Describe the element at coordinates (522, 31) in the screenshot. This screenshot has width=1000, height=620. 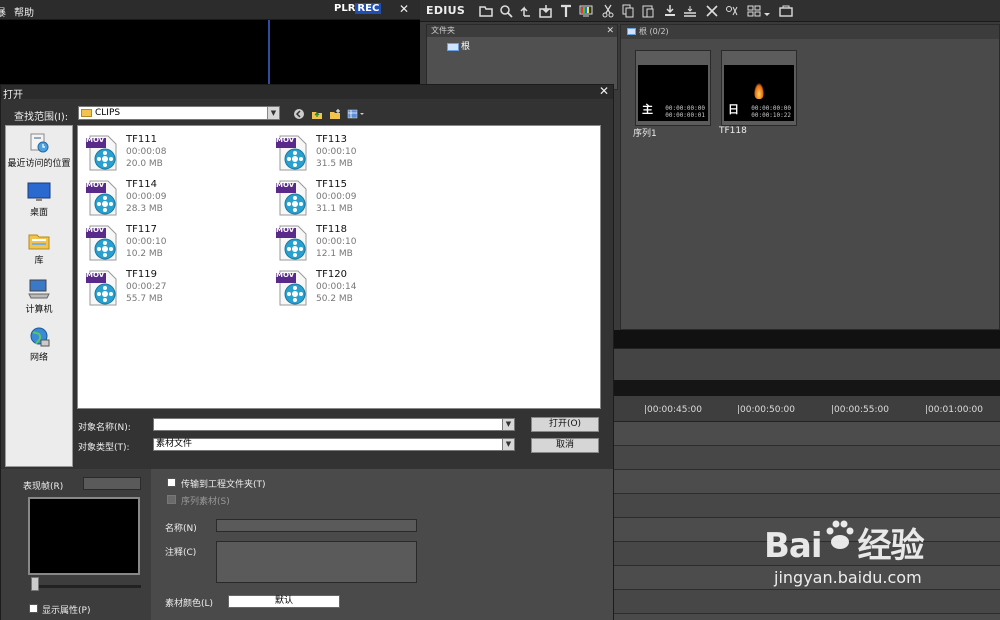
I see `folder-panel-header: 文件夹 ✕` at that location.